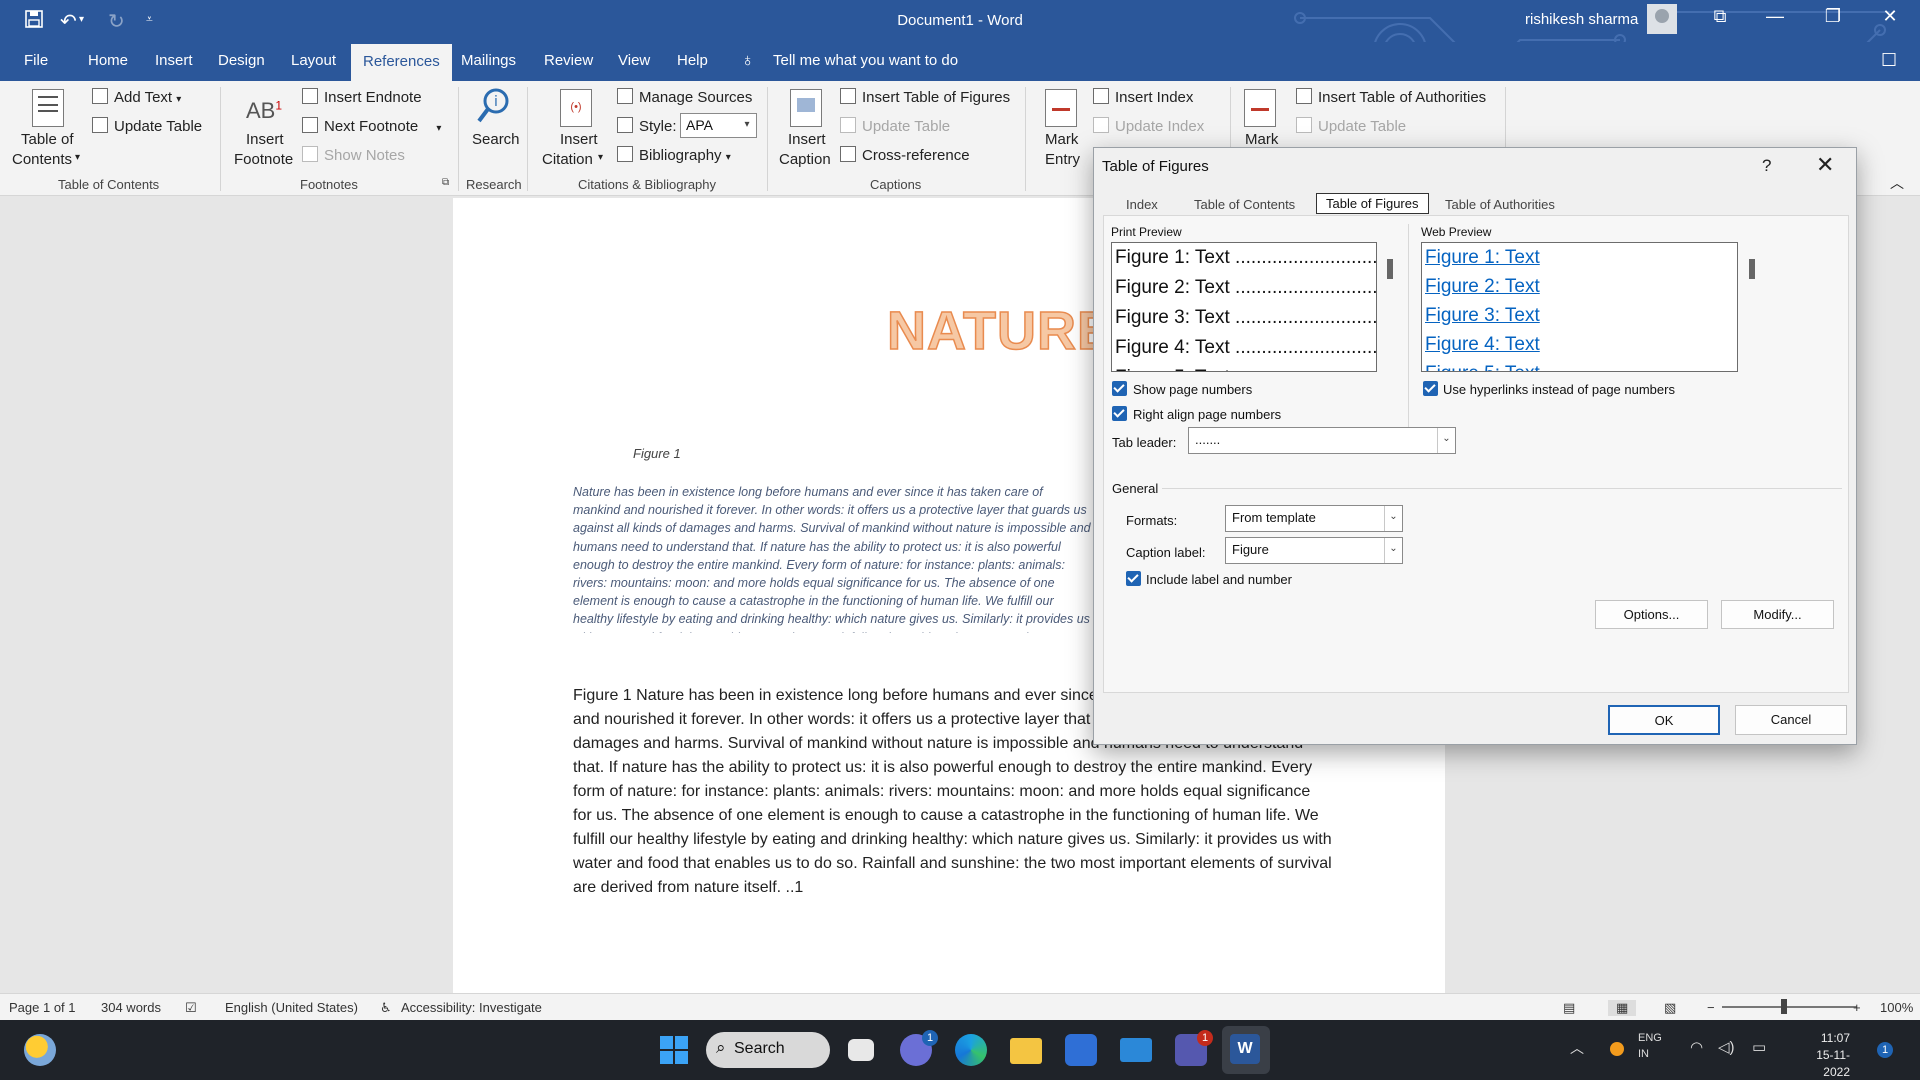 This screenshot has height=1080, width=1920. What do you see at coordinates (1207, 414) in the screenshot?
I see `right-align-label: Right align page numbers` at bounding box center [1207, 414].